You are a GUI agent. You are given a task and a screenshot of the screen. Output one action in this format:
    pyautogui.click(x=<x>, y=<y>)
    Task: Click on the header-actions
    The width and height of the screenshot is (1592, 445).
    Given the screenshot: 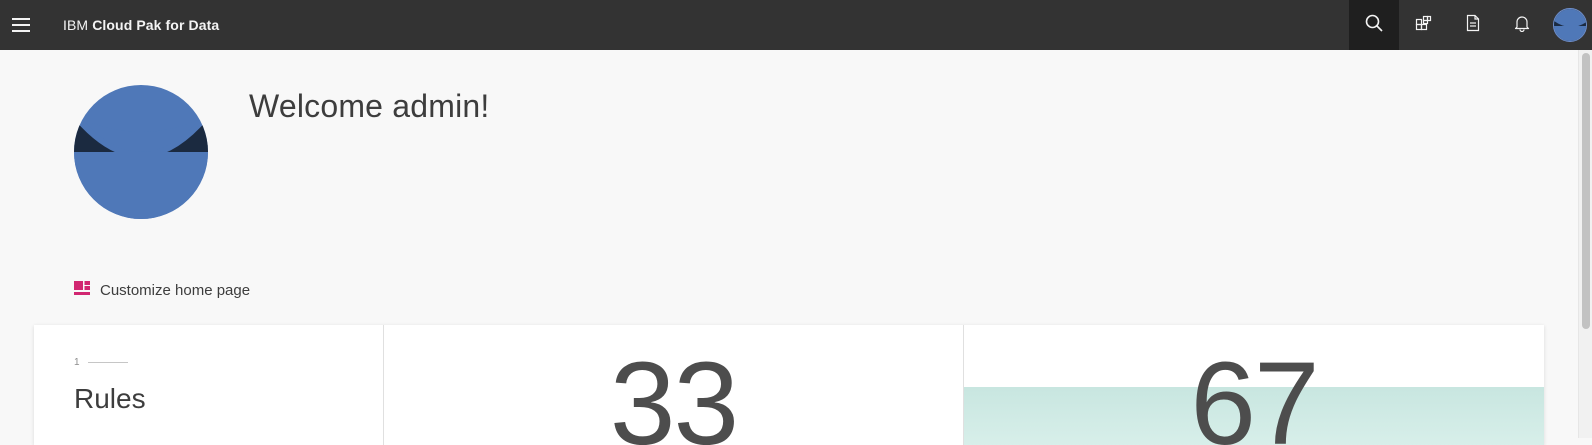 What is the action you would take?
    pyautogui.click(x=1470, y=25)
    